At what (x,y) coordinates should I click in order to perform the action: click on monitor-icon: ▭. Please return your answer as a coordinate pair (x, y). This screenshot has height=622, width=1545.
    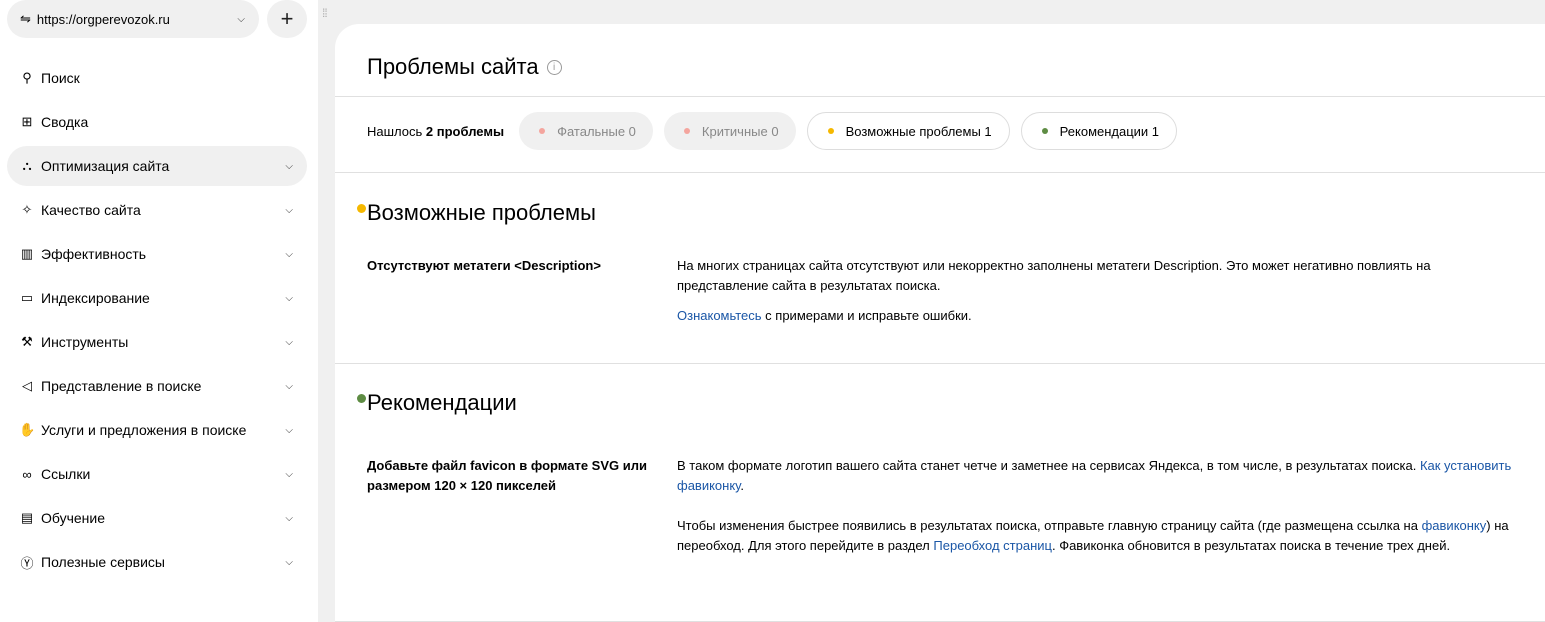
    Looking at the image, I should click on (27, 297).